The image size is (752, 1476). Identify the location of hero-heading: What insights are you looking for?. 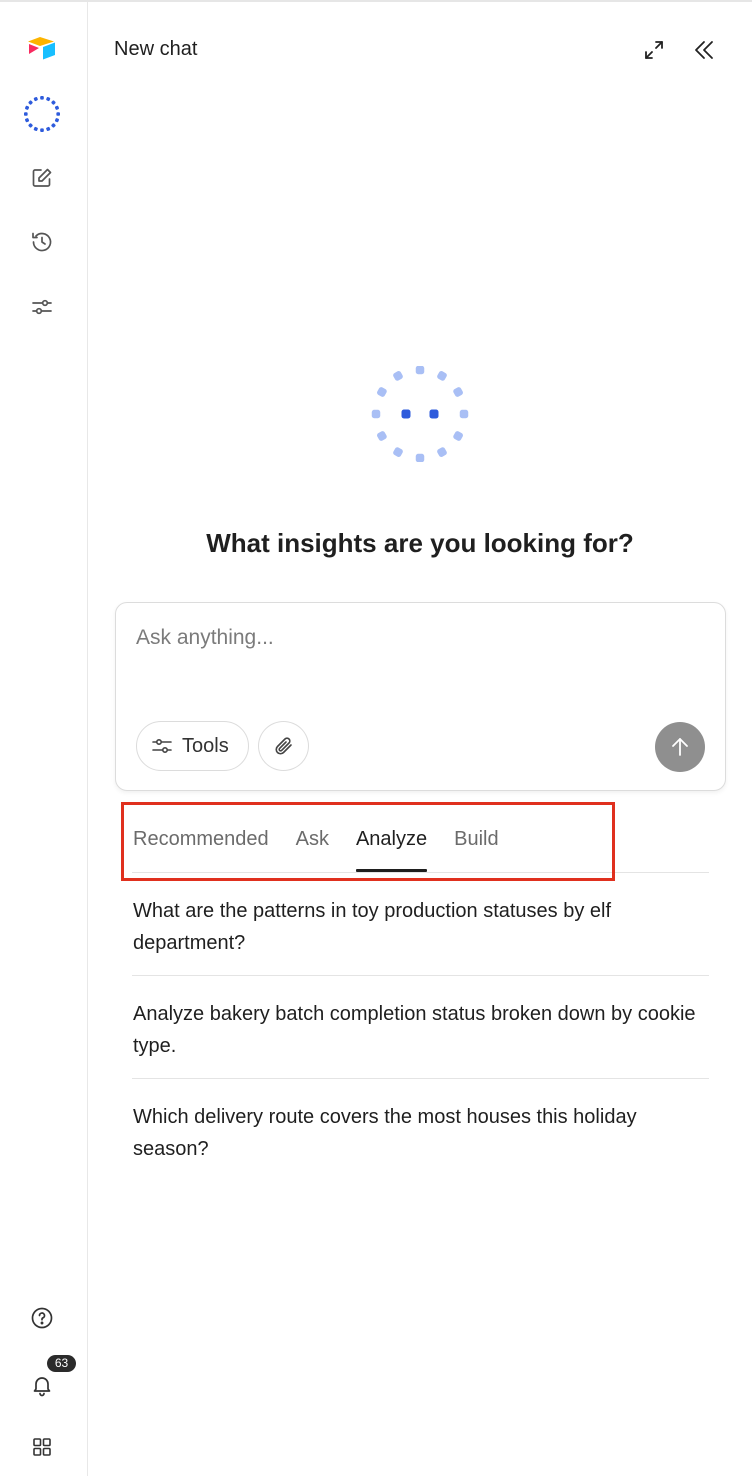
(420, 543).